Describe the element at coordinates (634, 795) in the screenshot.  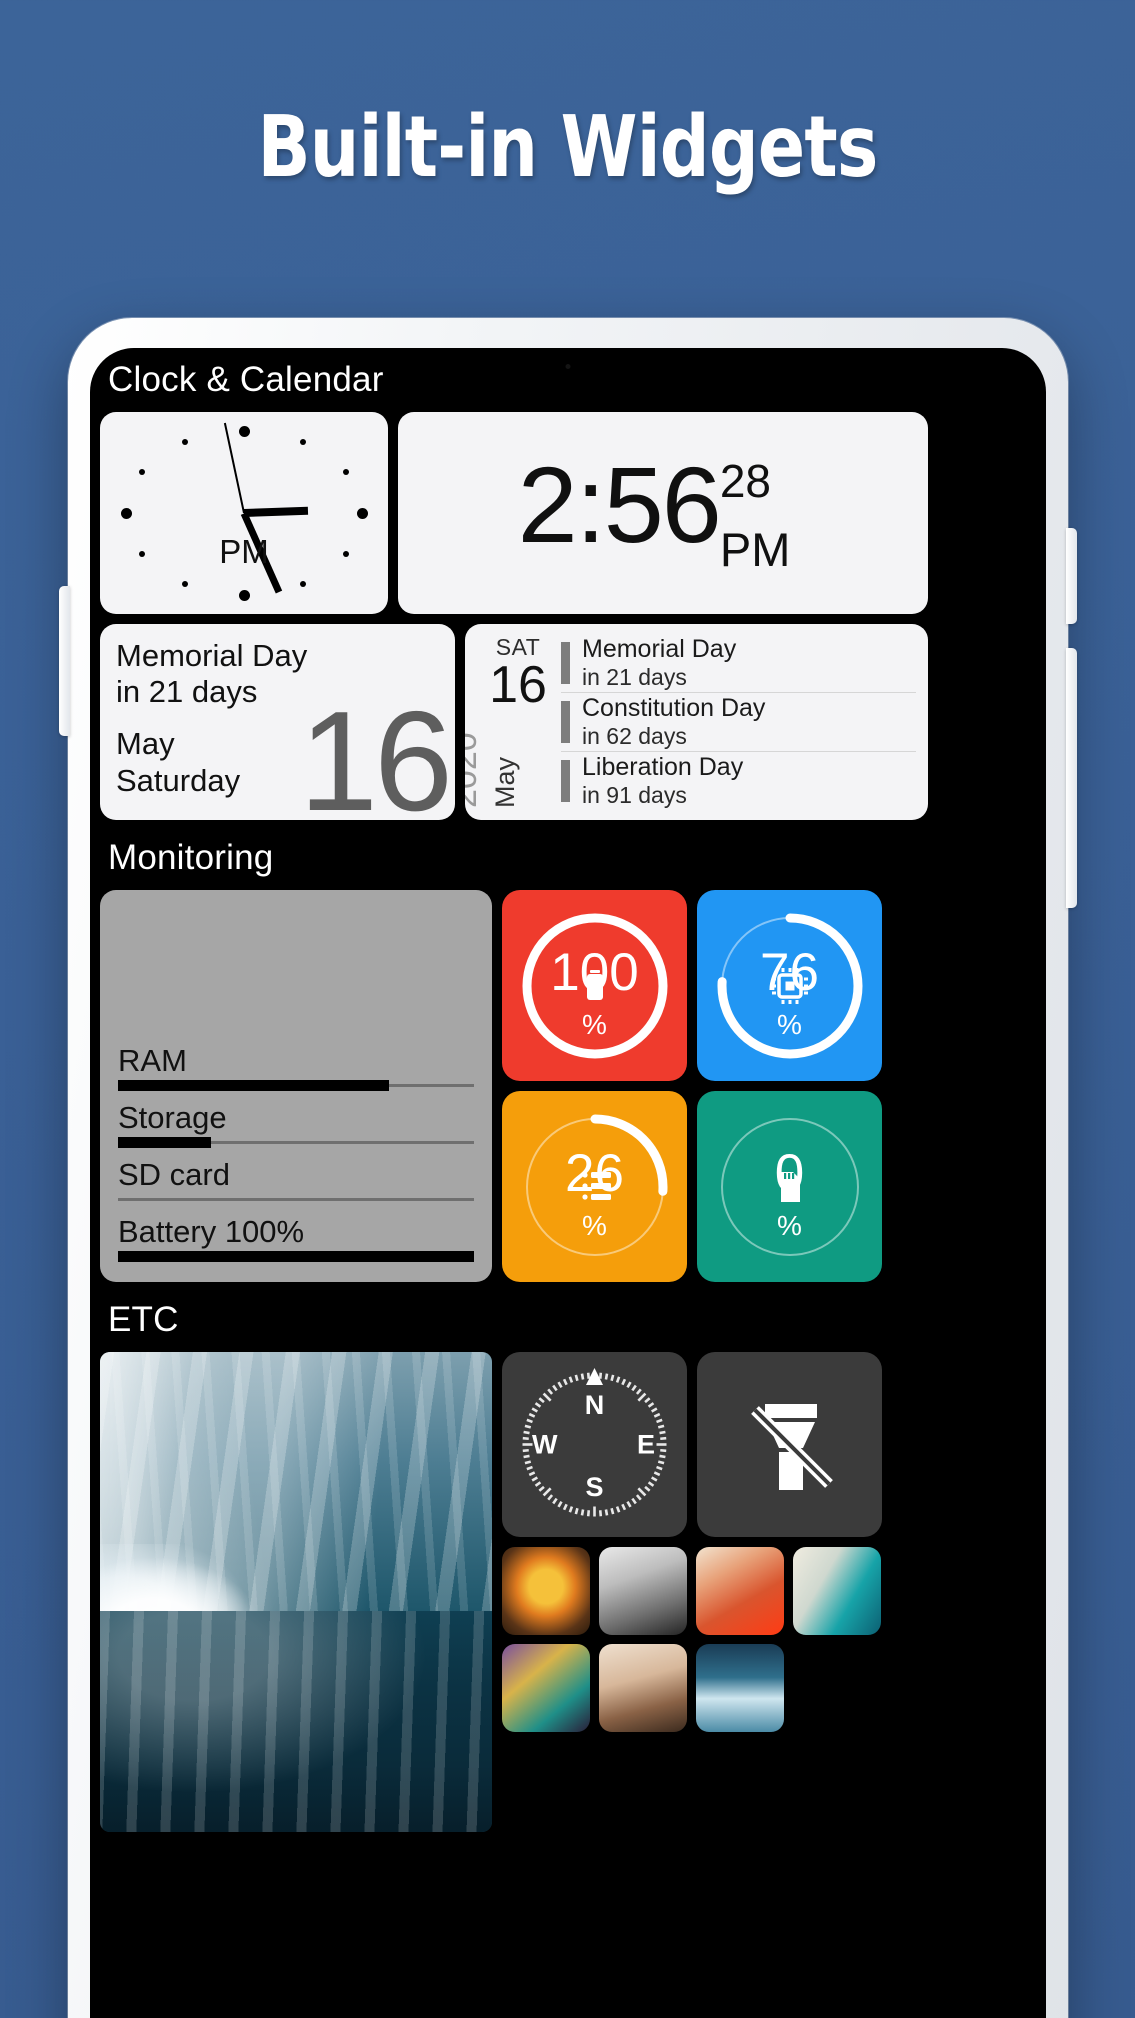
I see `agenda-item-countdown: in 91 days` at that location.